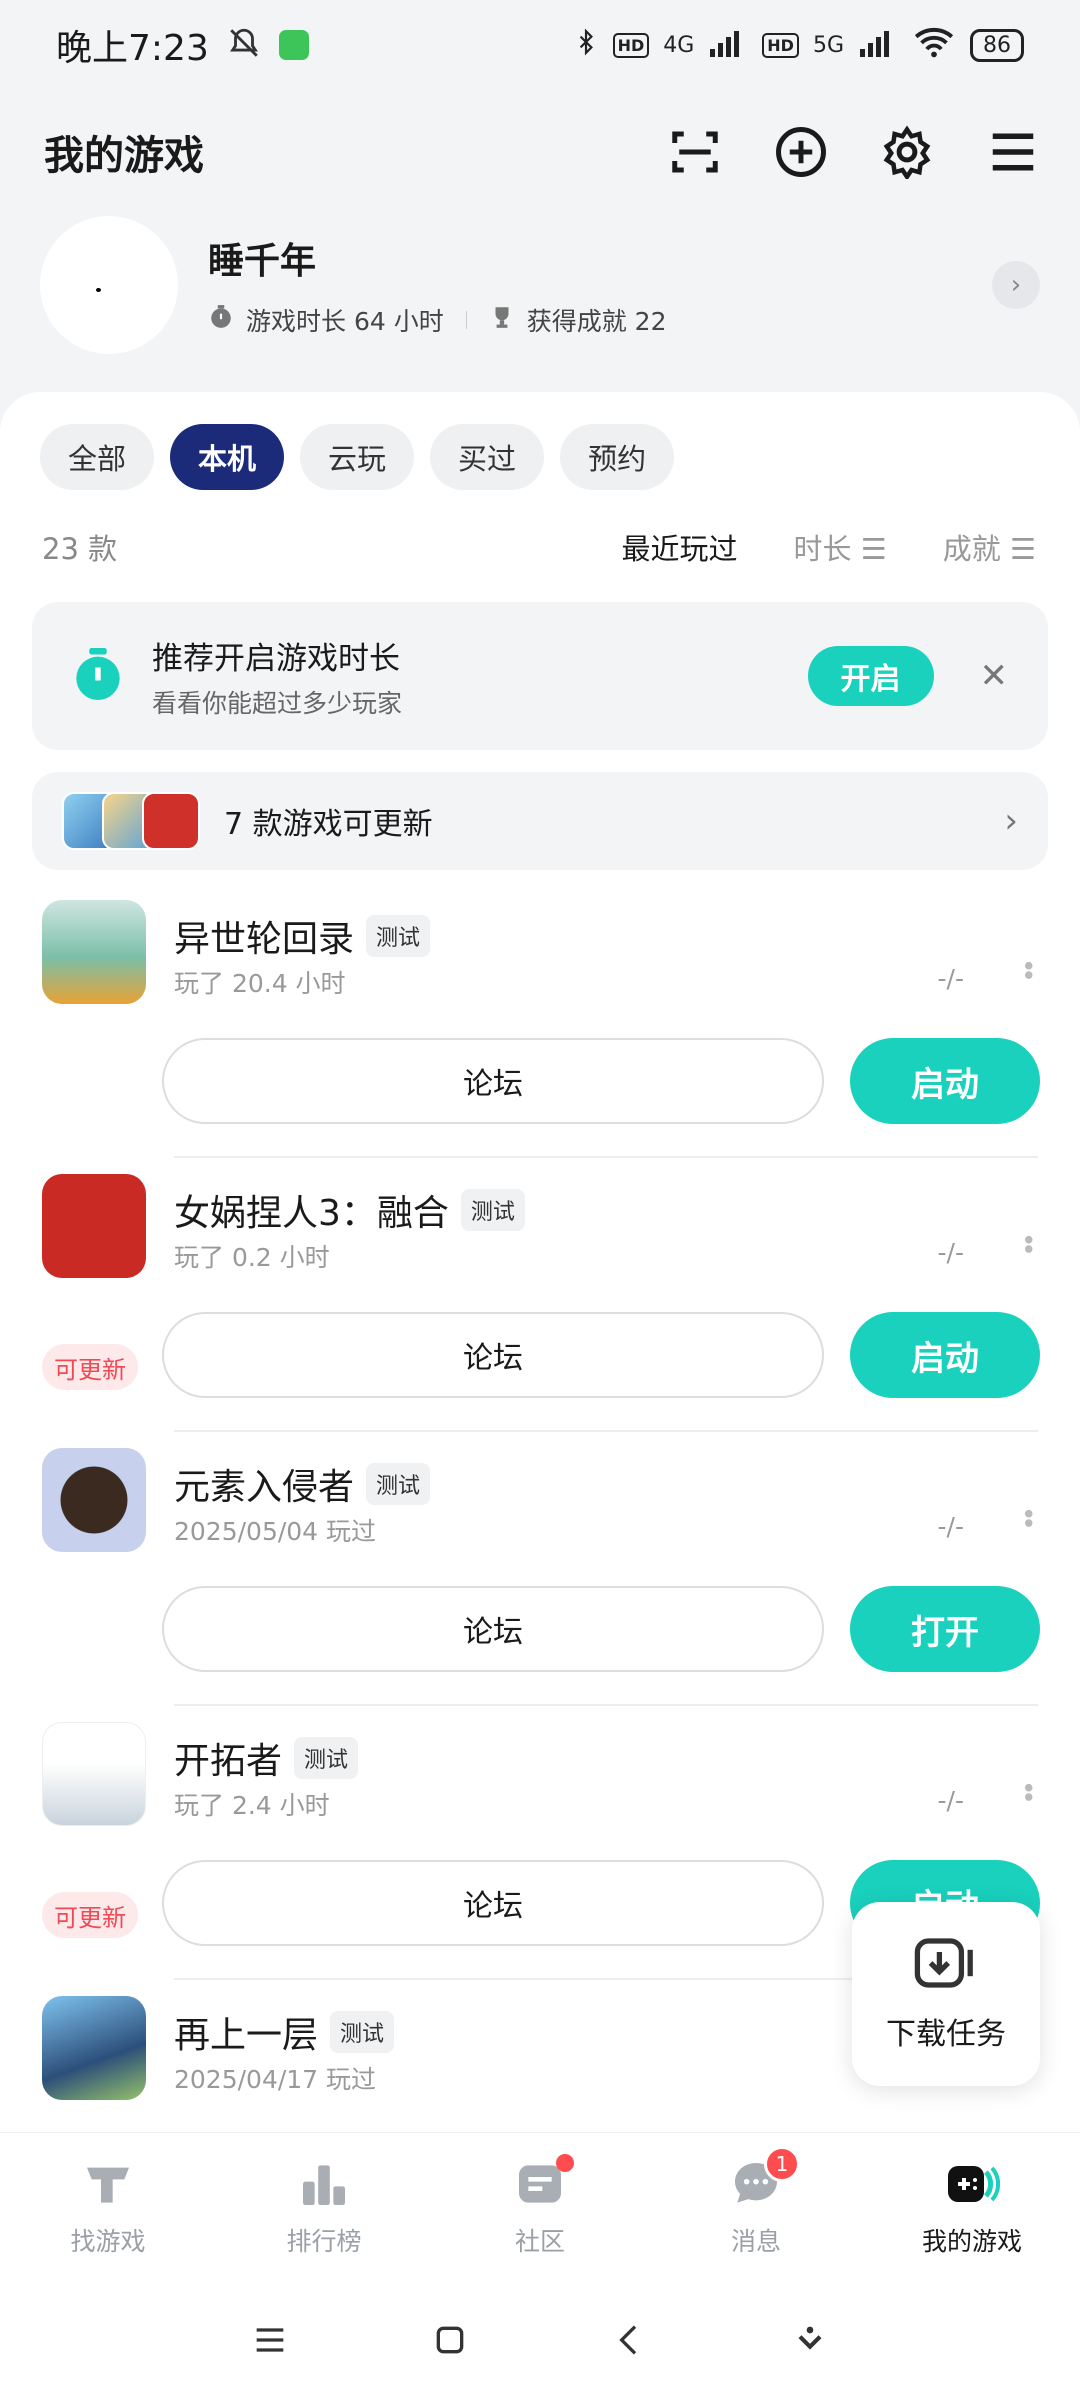  What do you see at coordinates (311, 1213) in the screenshot?
I see `game-name: 女娲捏人3：融合` at bounding box center [311, 1213].